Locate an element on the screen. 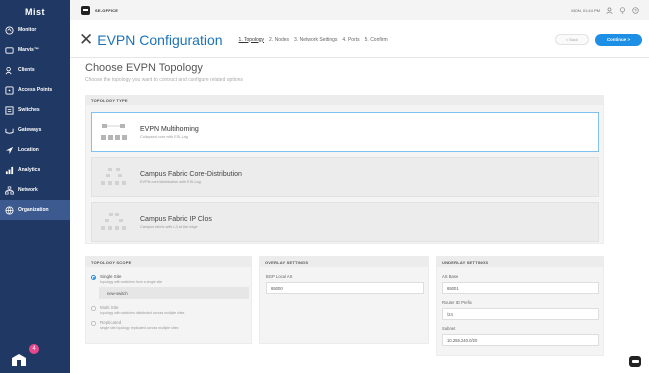 This screenshot has width=649, height=373. sidebar-item-organization: Organization is located at coordinates (35, 210).